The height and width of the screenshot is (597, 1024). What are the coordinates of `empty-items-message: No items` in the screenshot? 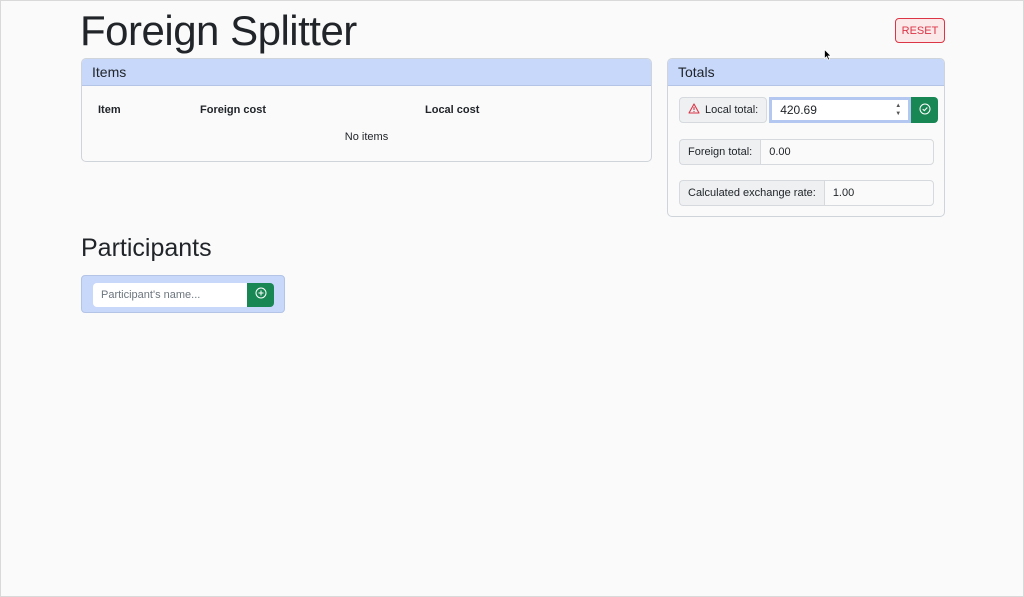 It's located at (366, 137).